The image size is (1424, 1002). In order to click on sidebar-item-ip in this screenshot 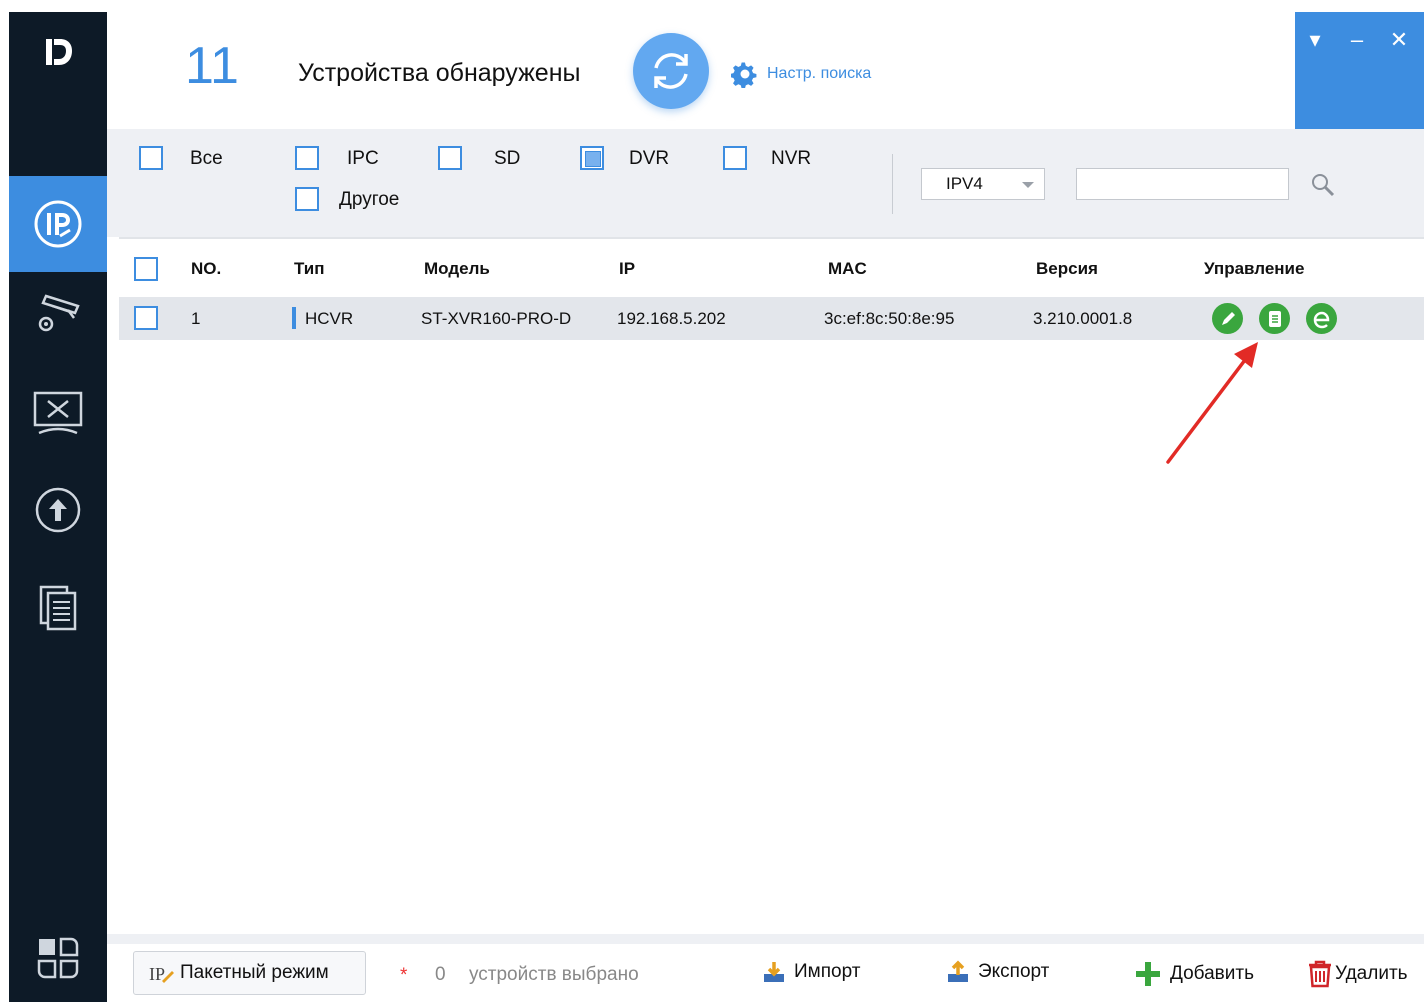, I will do `click(58, 224)`.